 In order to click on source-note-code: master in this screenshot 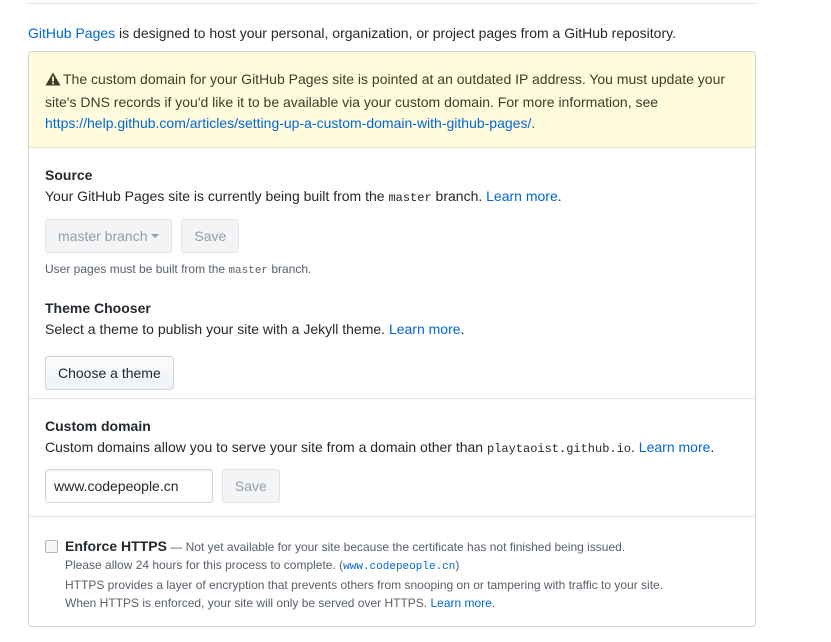, I will do `click(248, 271)`.